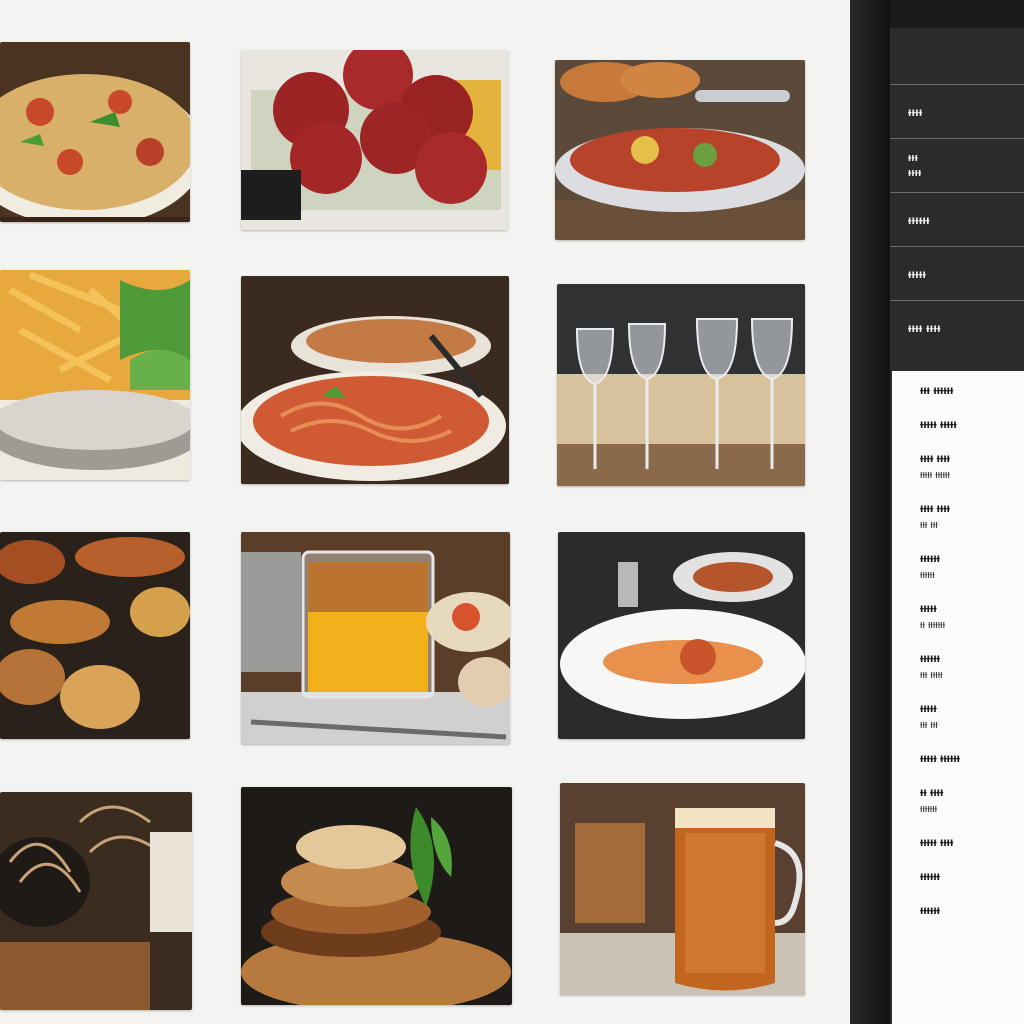  Describe the element at coordinates (376, 896) in the screenshot. I see `burger-photo` at that location.